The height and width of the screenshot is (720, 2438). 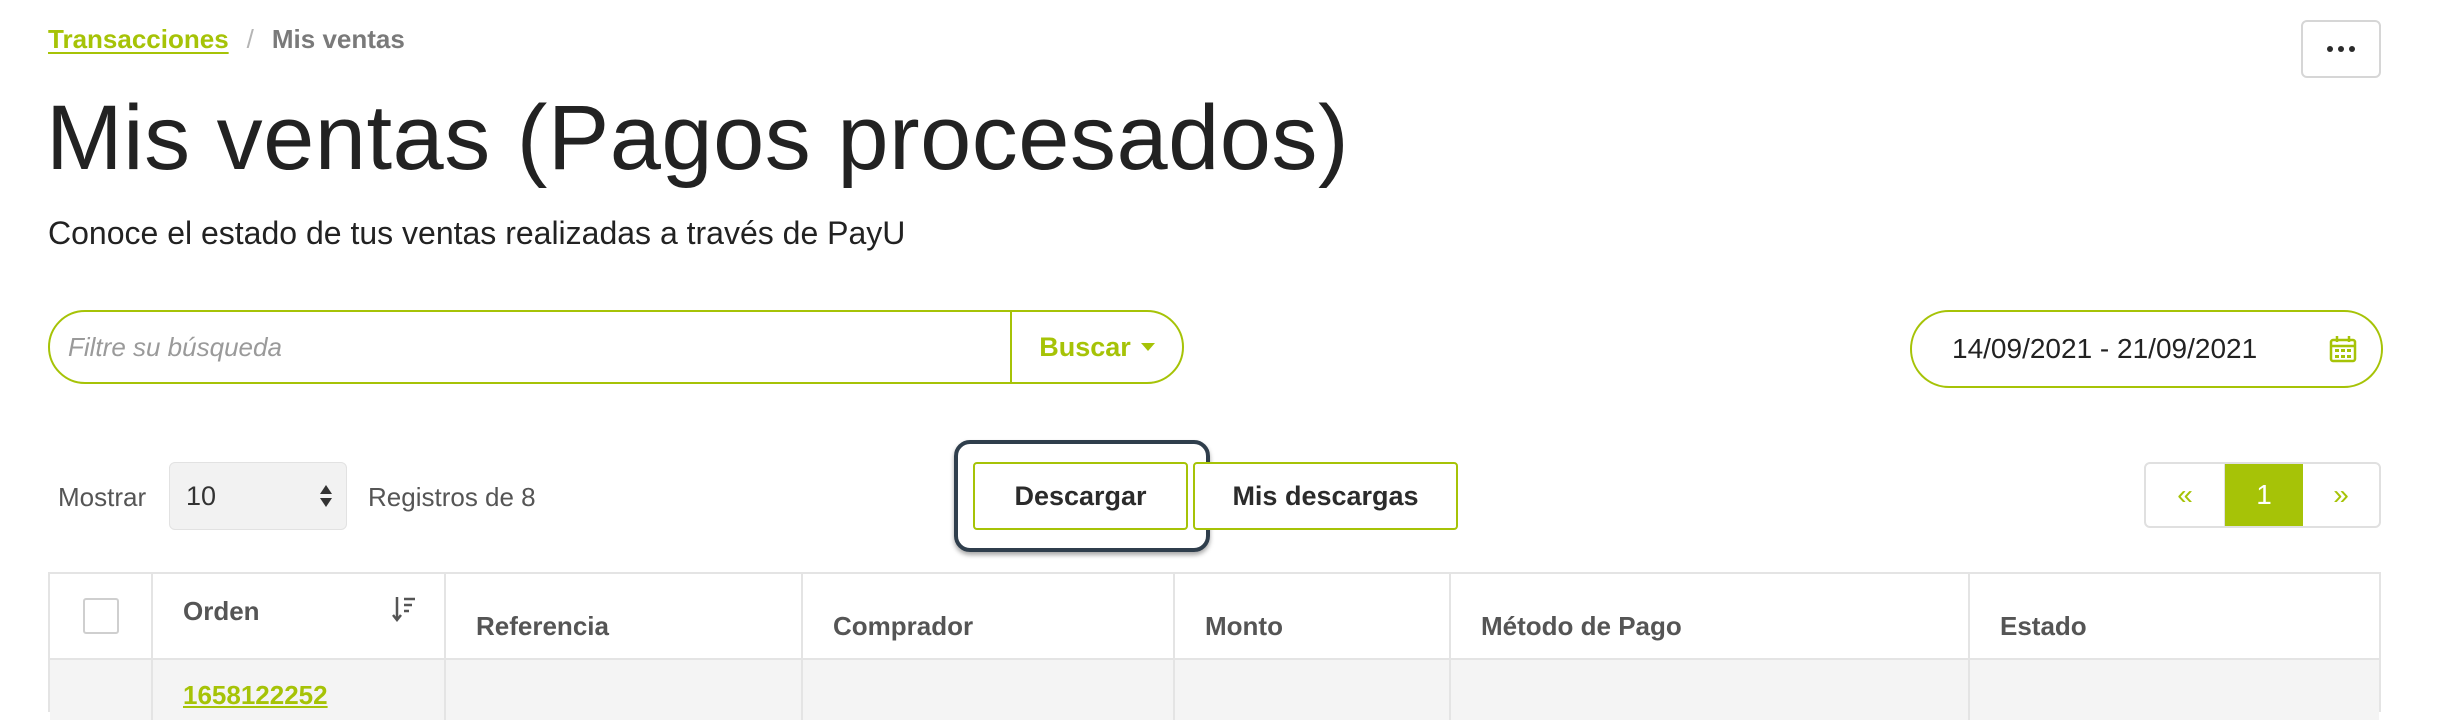 I want to click on row-order-cell: 1658122252, so click(x=299, y=690).